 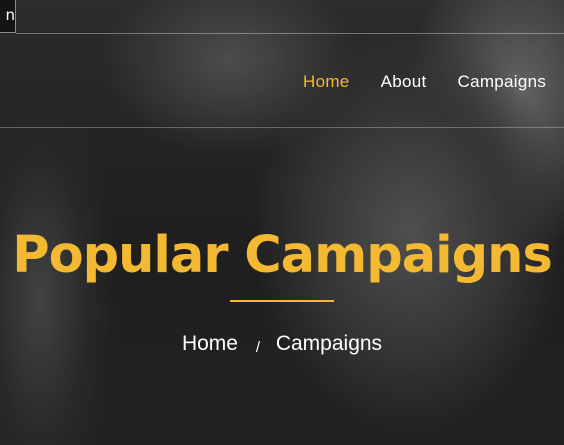 I want to click on top-bar-button: n, so click(x=8, y=16).